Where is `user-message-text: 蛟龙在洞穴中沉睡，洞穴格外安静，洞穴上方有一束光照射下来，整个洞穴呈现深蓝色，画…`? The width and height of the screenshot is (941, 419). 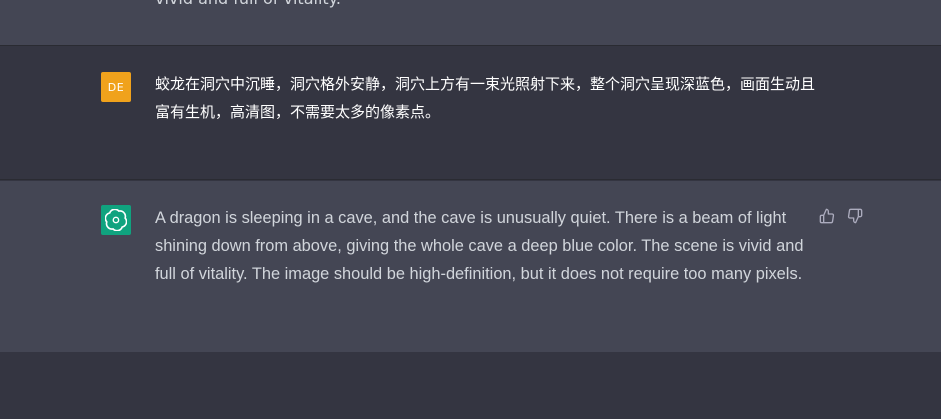 user-message-text: 蛟龙在洞穴中沉睡，洞穴格外安静，洞穴上方有一束光照射下来，整个洞穴呈现深蓝色，画… is located at coordinates (485, 98).